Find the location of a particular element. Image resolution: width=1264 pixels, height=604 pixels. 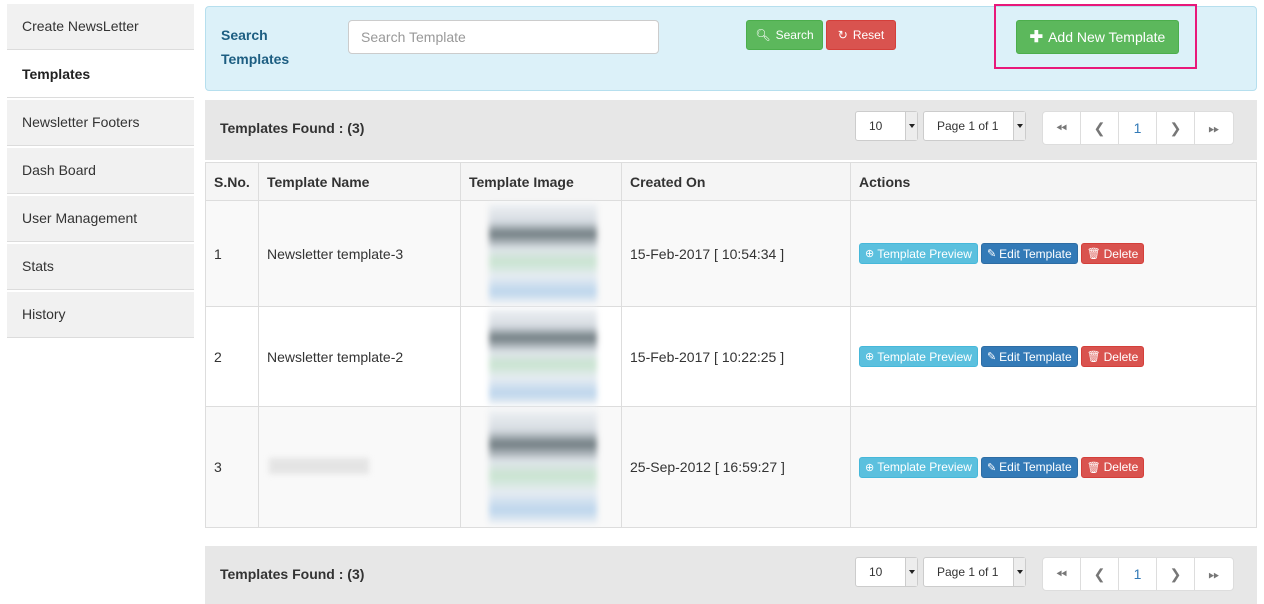

add-new-template-label: Add New Template is located at coordinates (1107, 37).